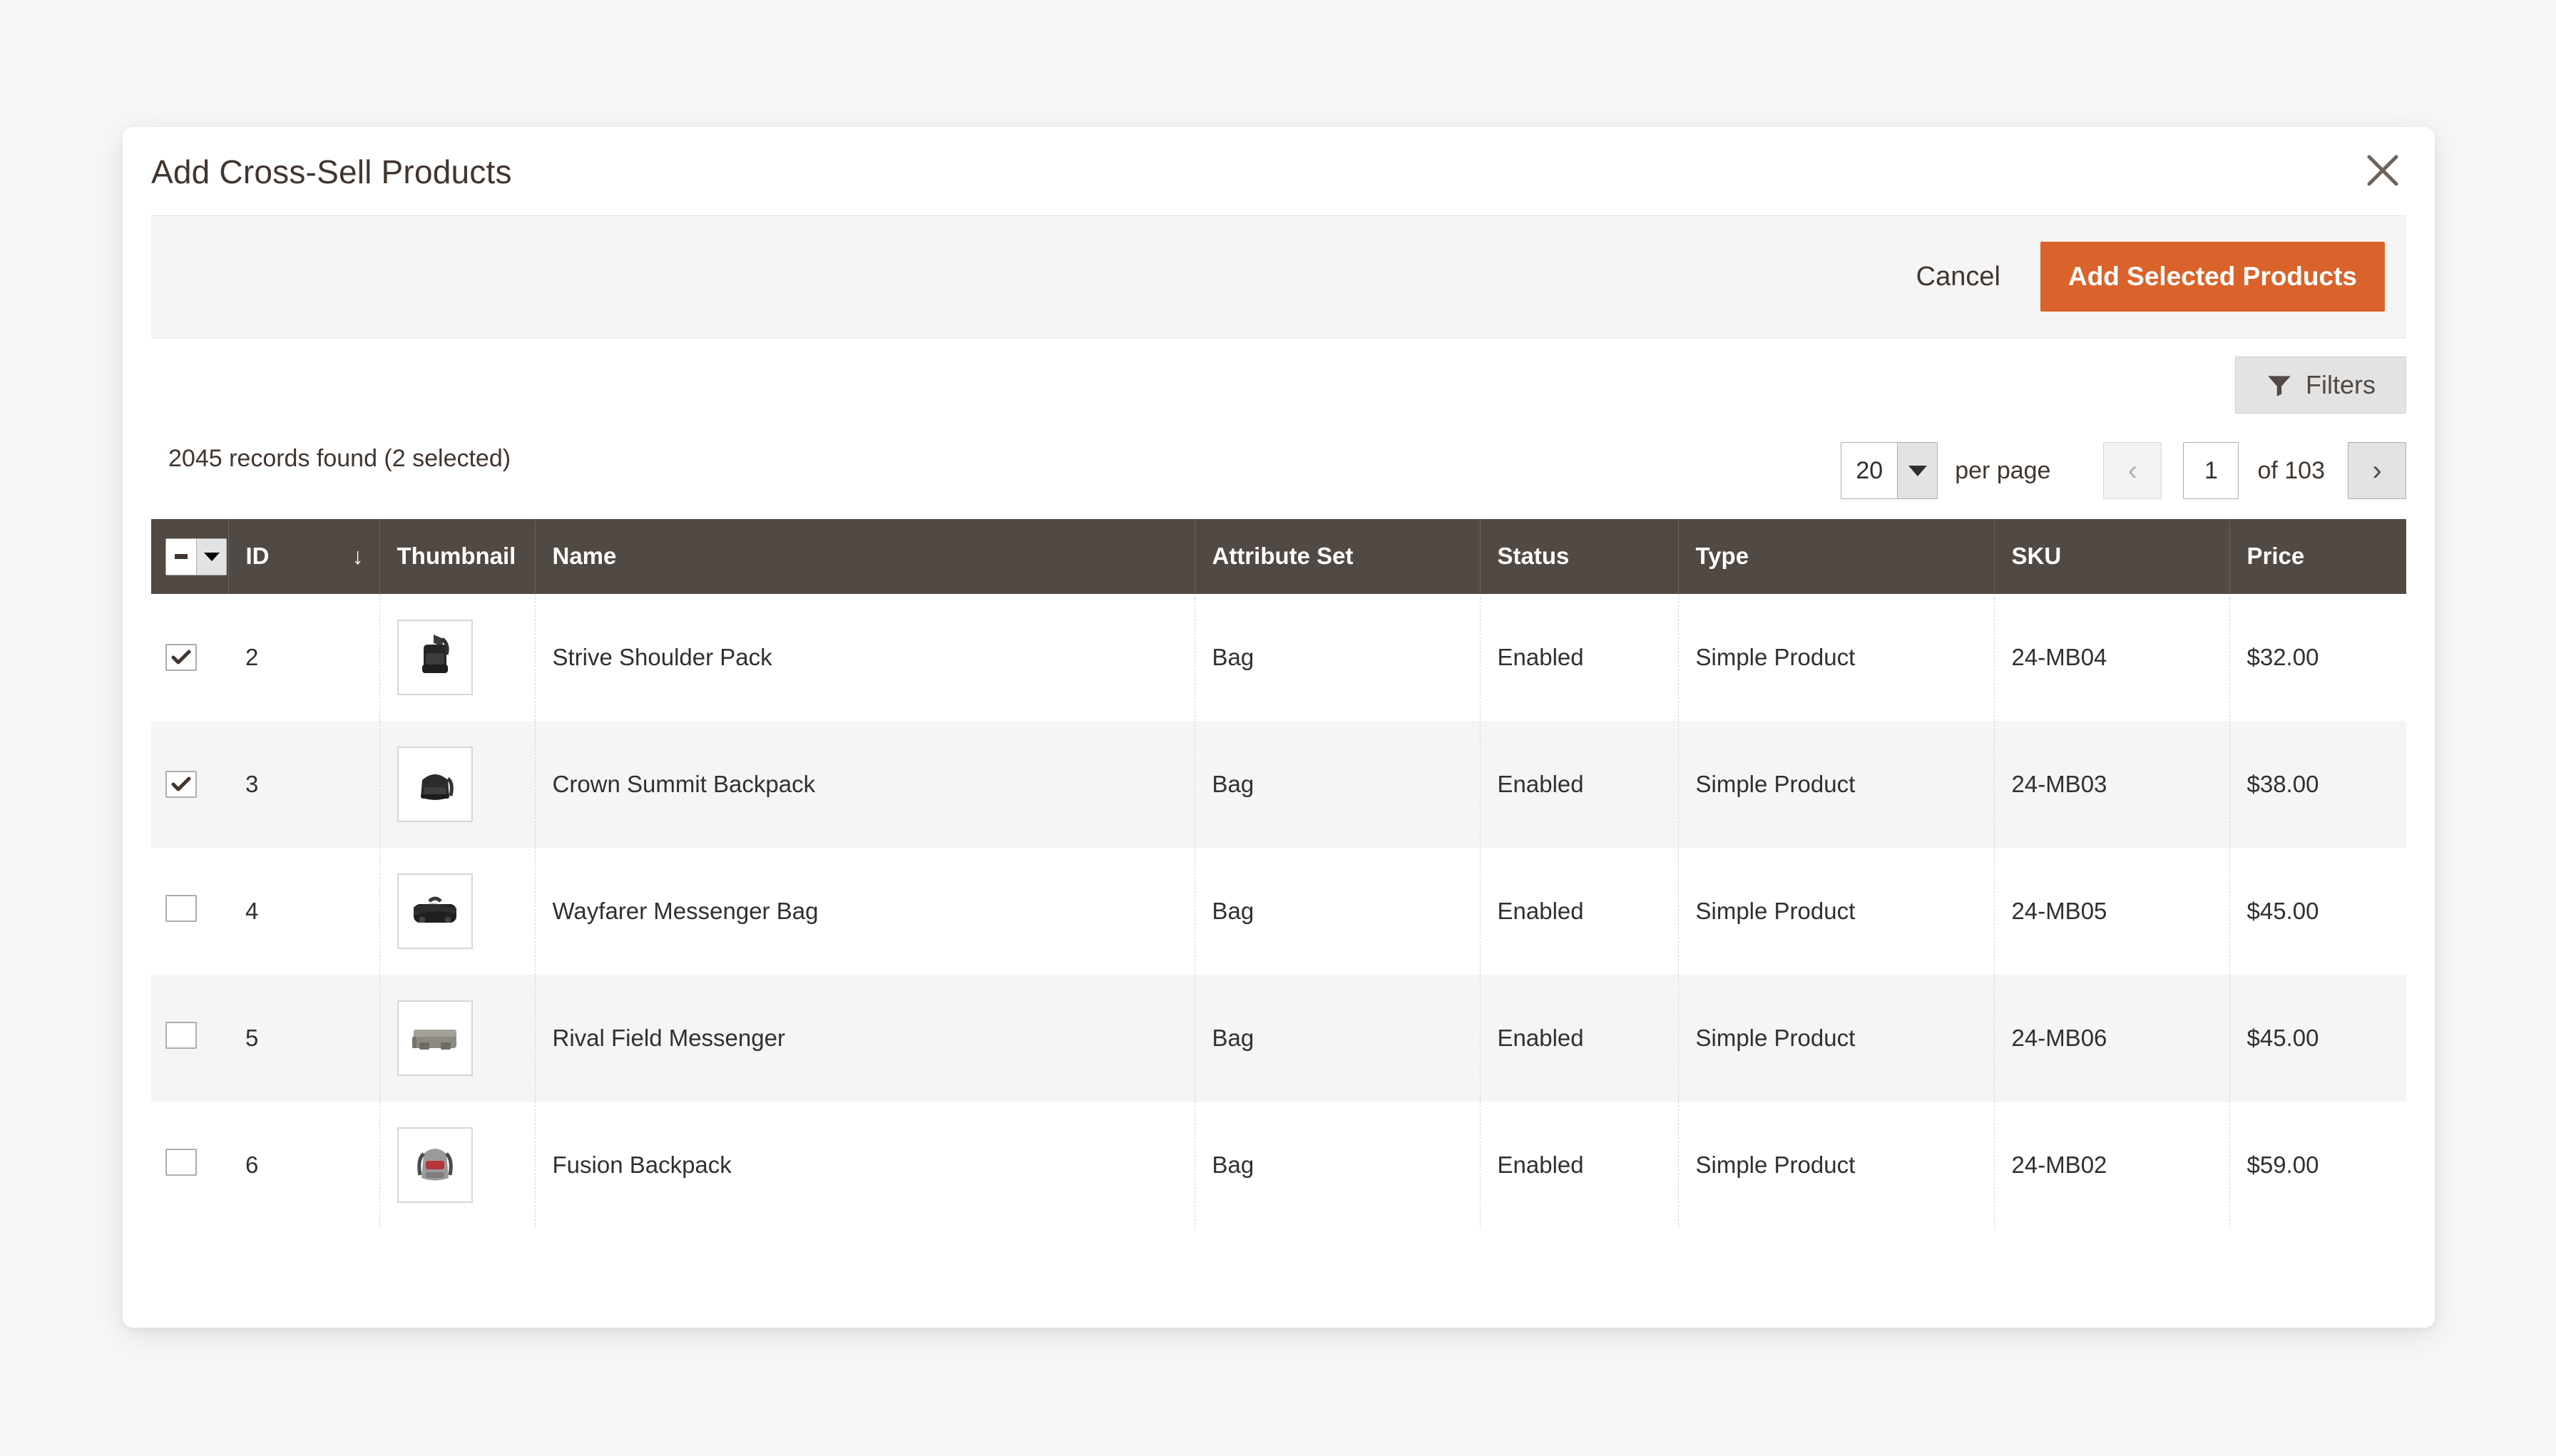 The image size is (2556, 1456). What do you see at coordinates (1279, 171) in the screenshot?
I see `modal-title-bar: Add Cross-Sell Products` at bounding box center [1279, 171].